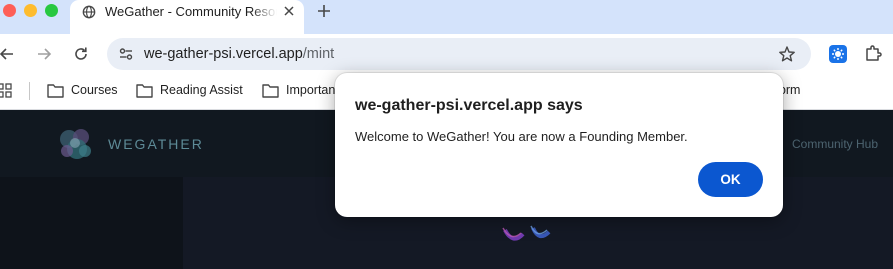  Describe the element at coordinates (44, 54) in the screenshot. I see `forward-arrow-icon` at that location.